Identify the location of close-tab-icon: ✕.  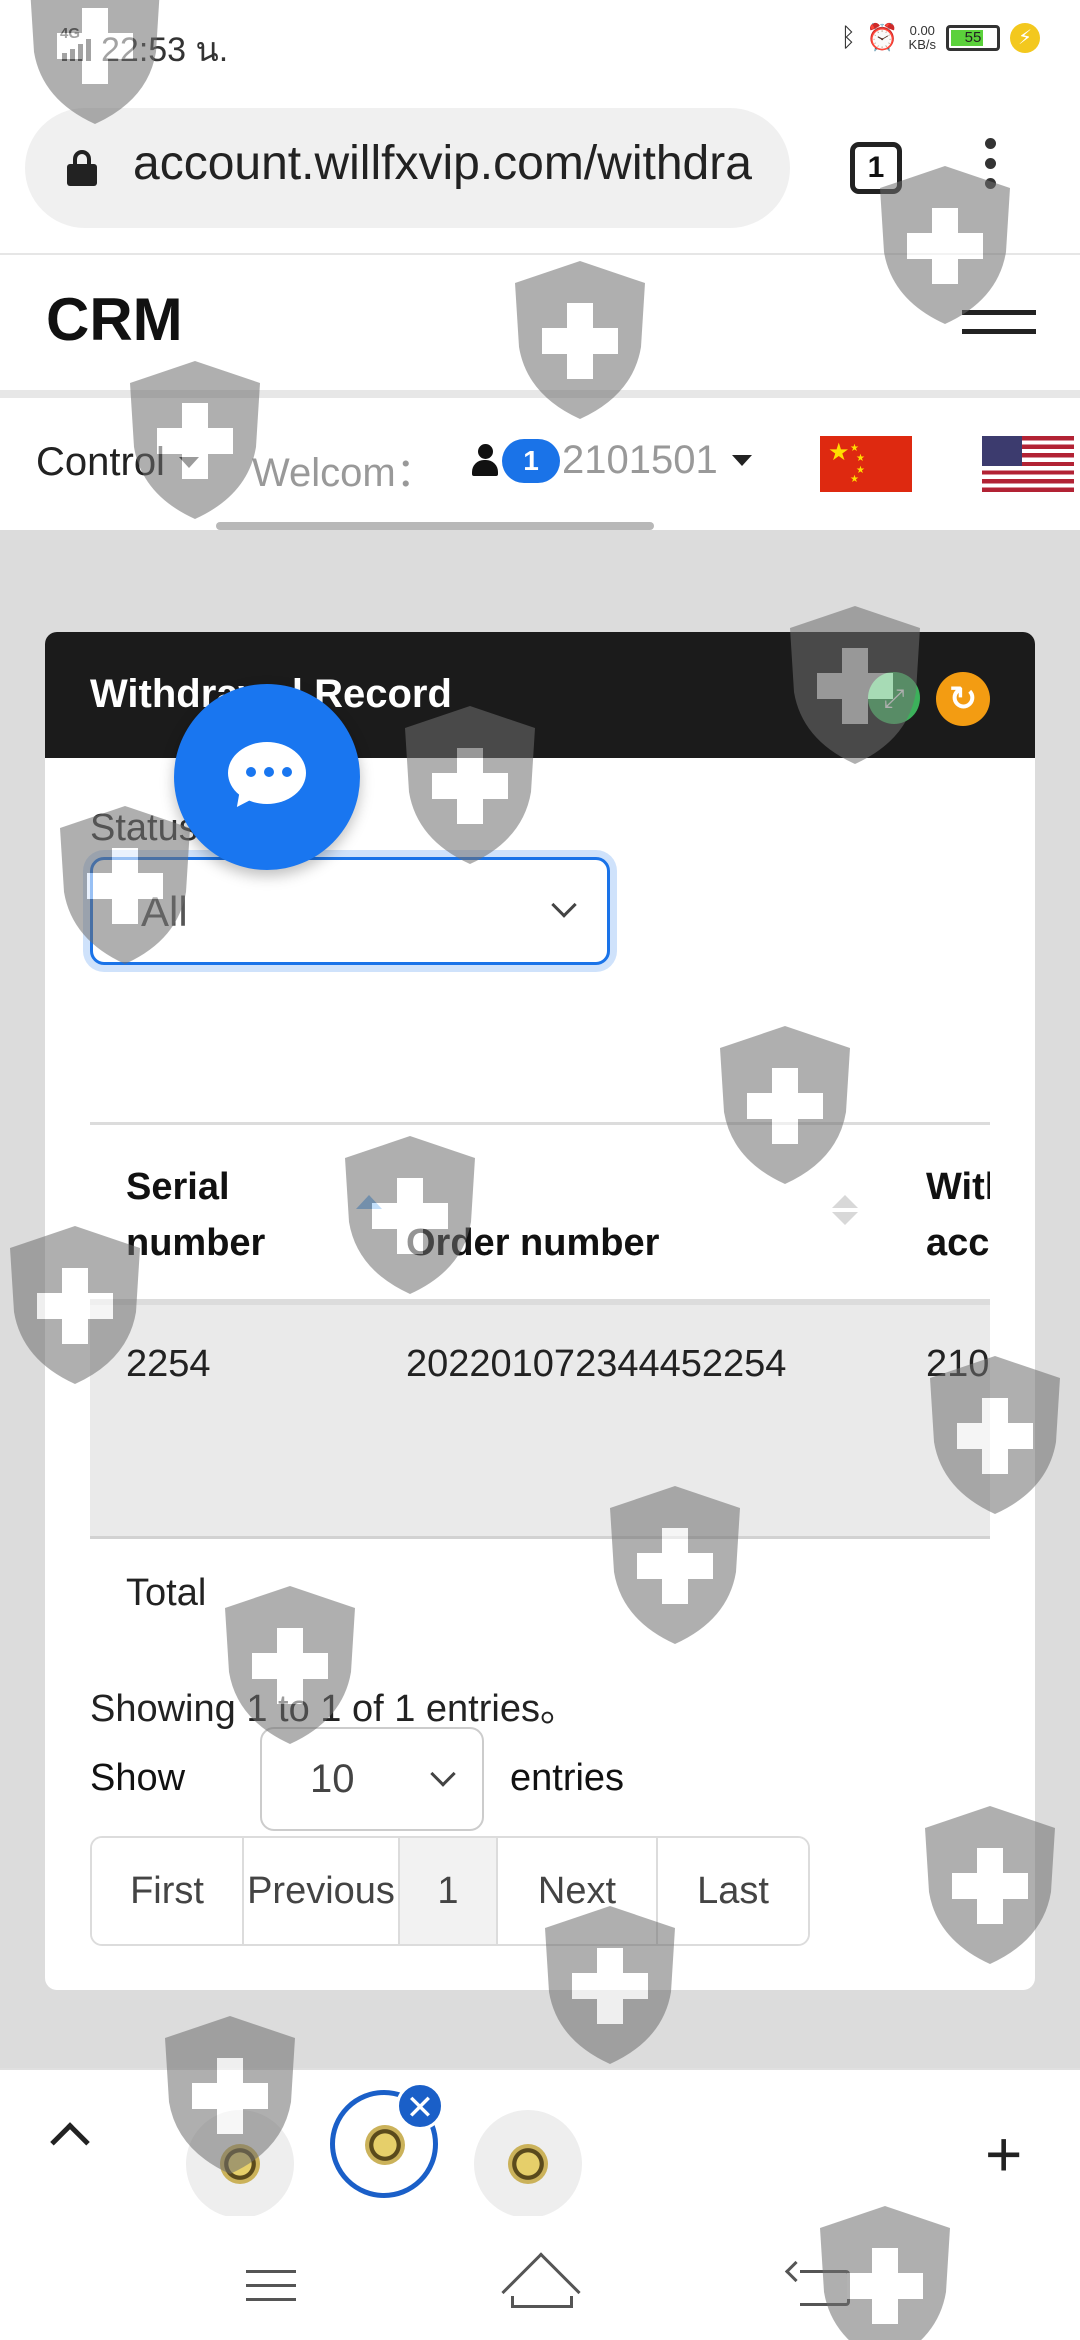
(420, 2106).